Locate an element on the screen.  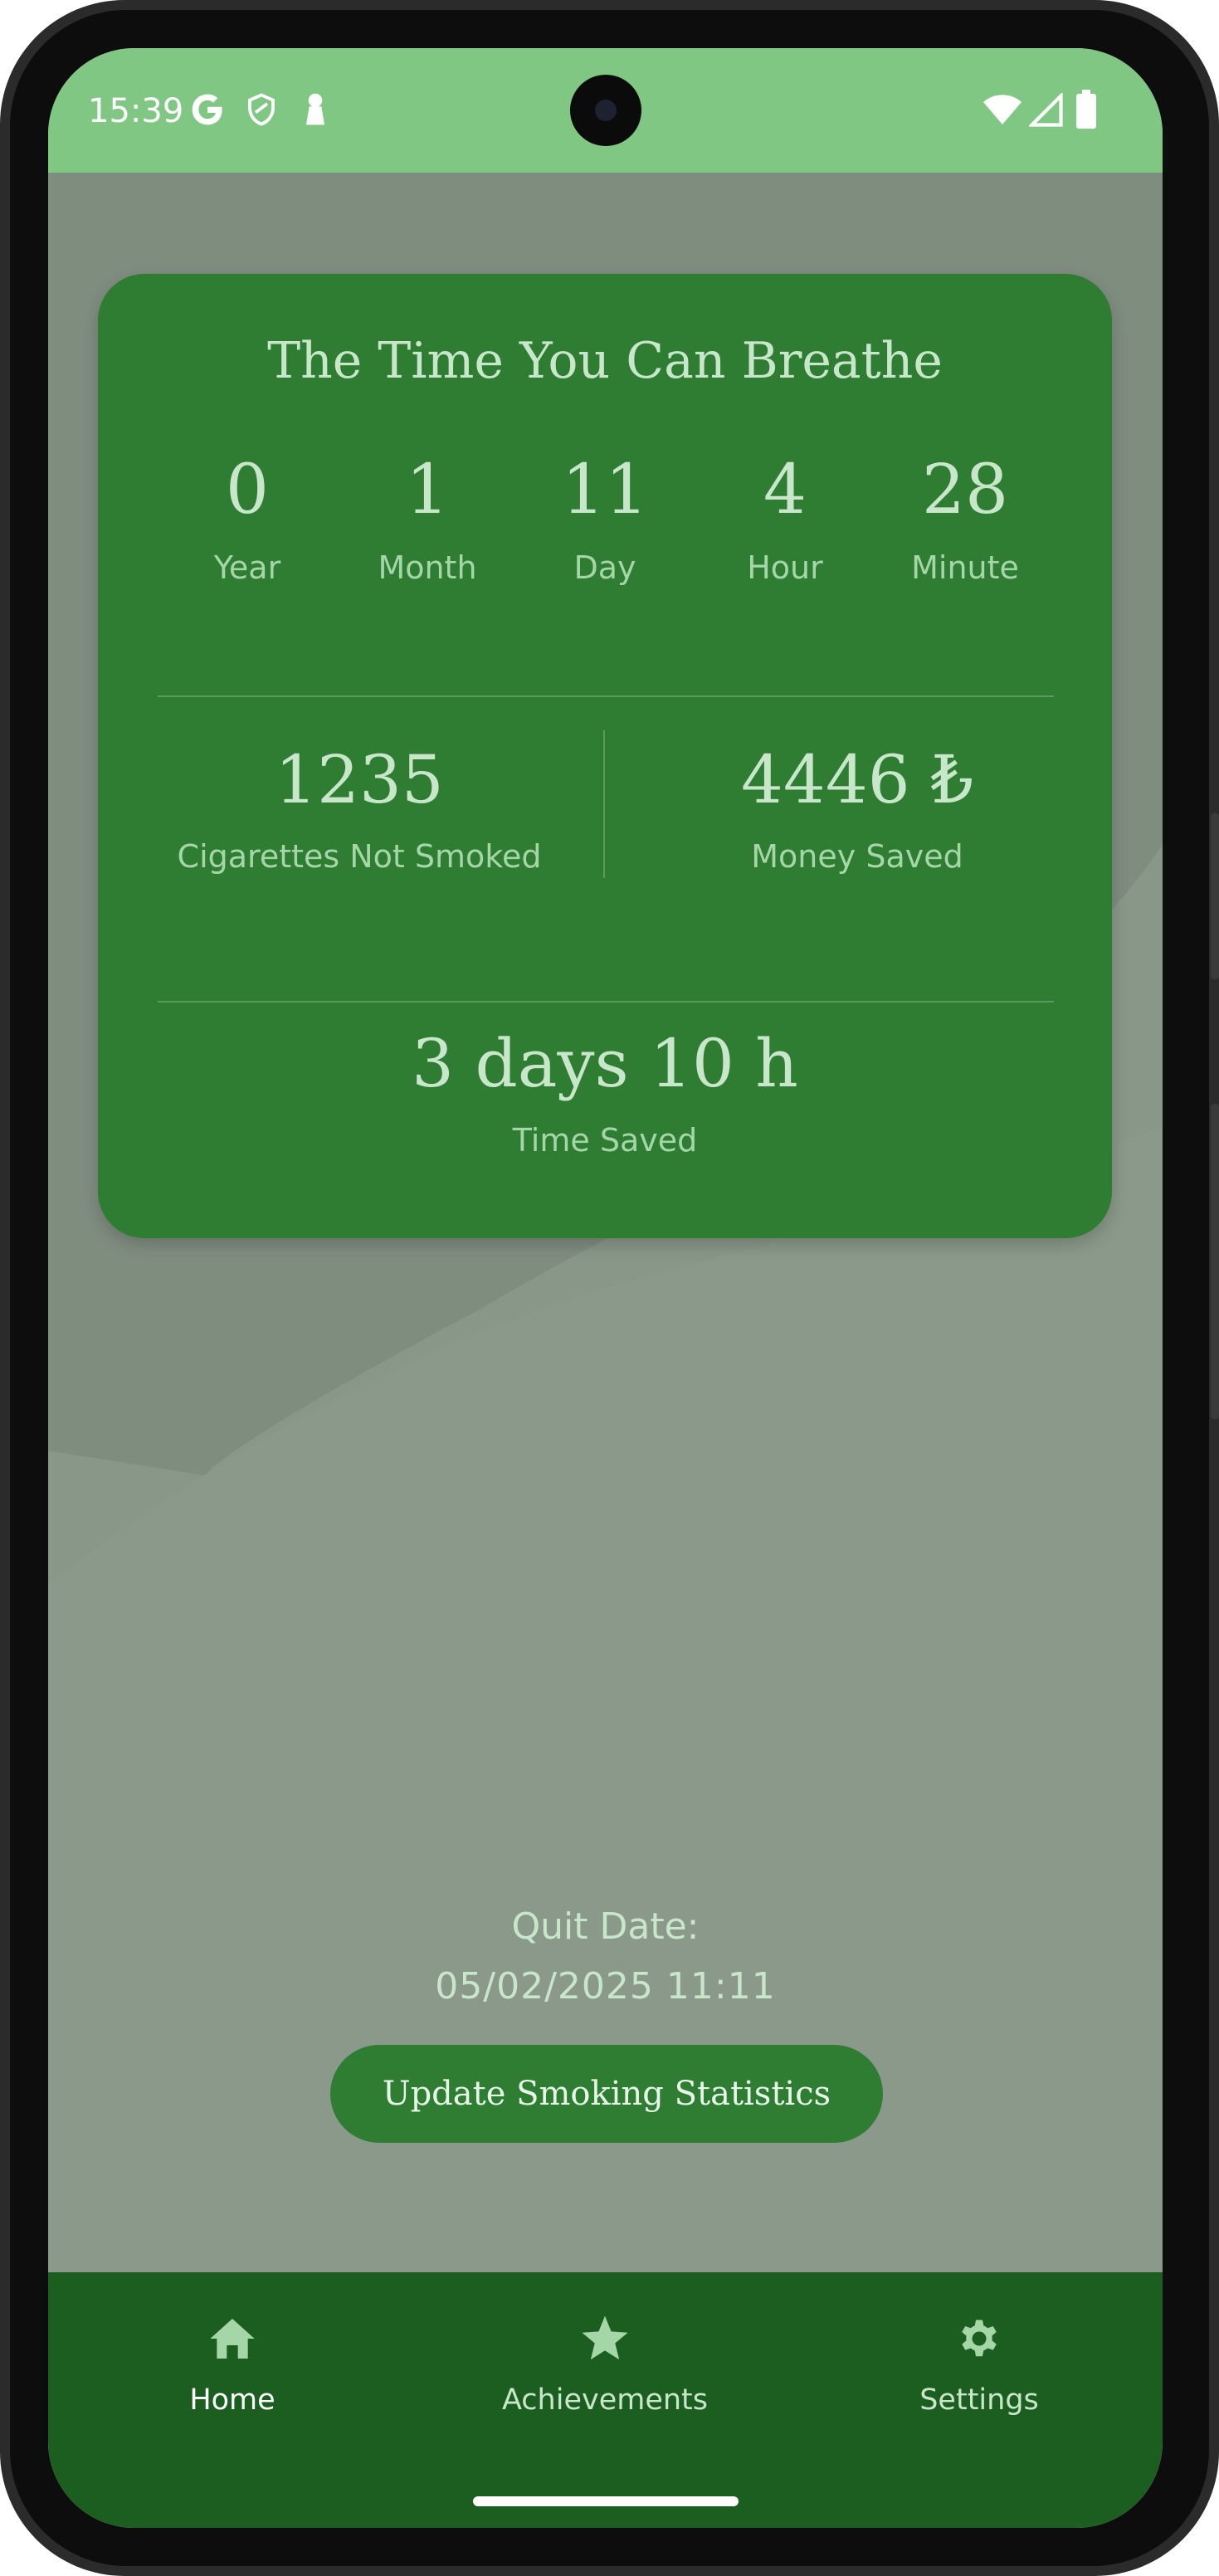
elapsed-months: 1 Month is located at coordinates (427, 519).